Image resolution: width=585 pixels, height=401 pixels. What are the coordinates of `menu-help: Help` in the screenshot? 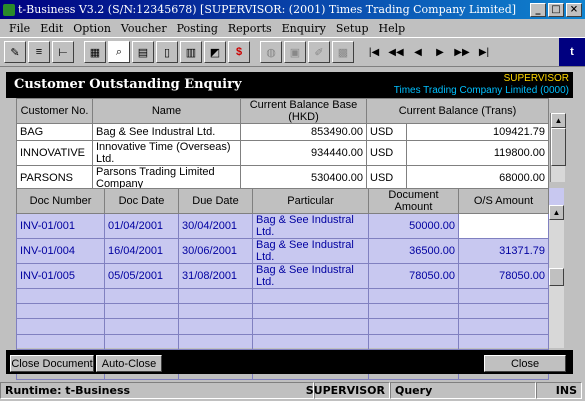 It's located at (391, 28).